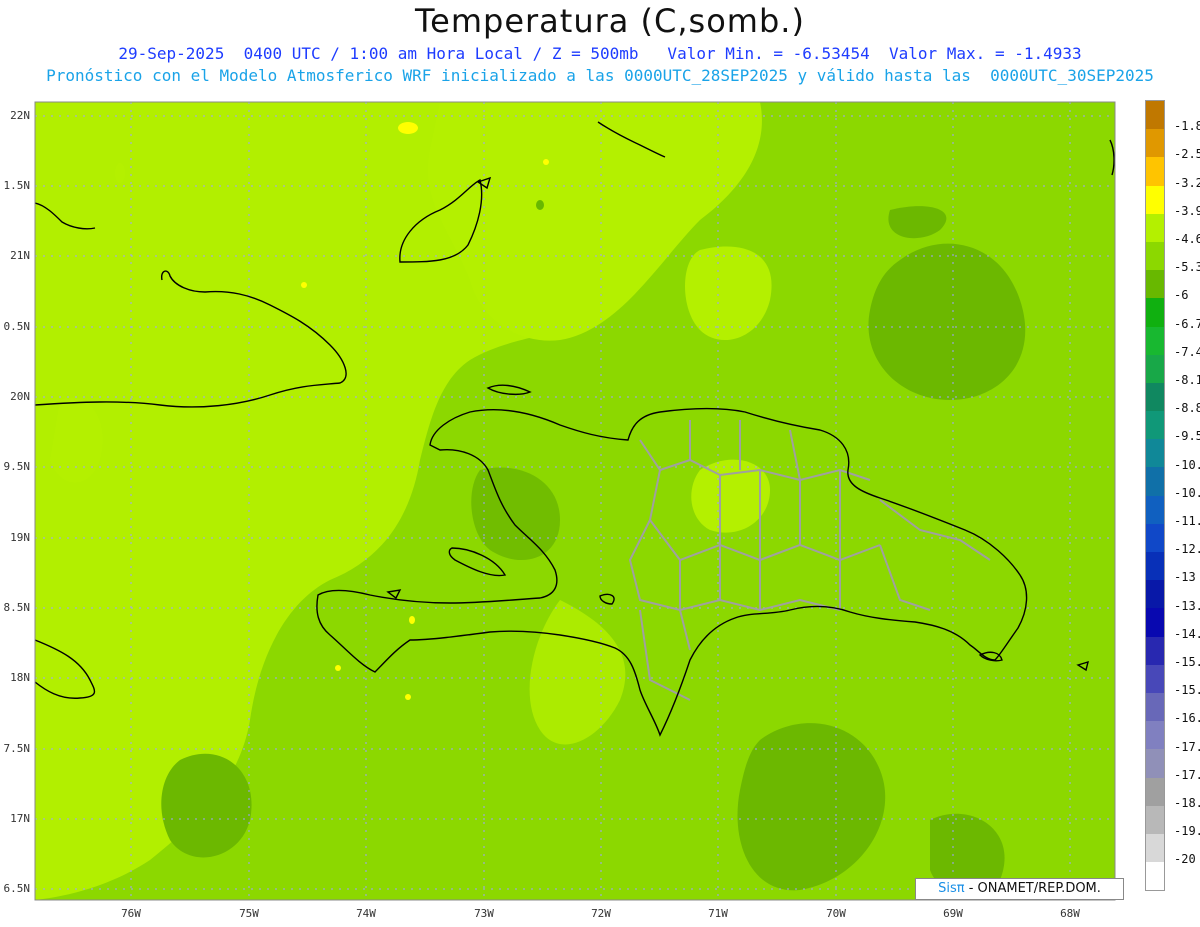 The width and height of the screenshot is (1200, 927). Describe the element at coordinates (20, 396) in the screenshot. I see `lat-label: 20N` at that location.